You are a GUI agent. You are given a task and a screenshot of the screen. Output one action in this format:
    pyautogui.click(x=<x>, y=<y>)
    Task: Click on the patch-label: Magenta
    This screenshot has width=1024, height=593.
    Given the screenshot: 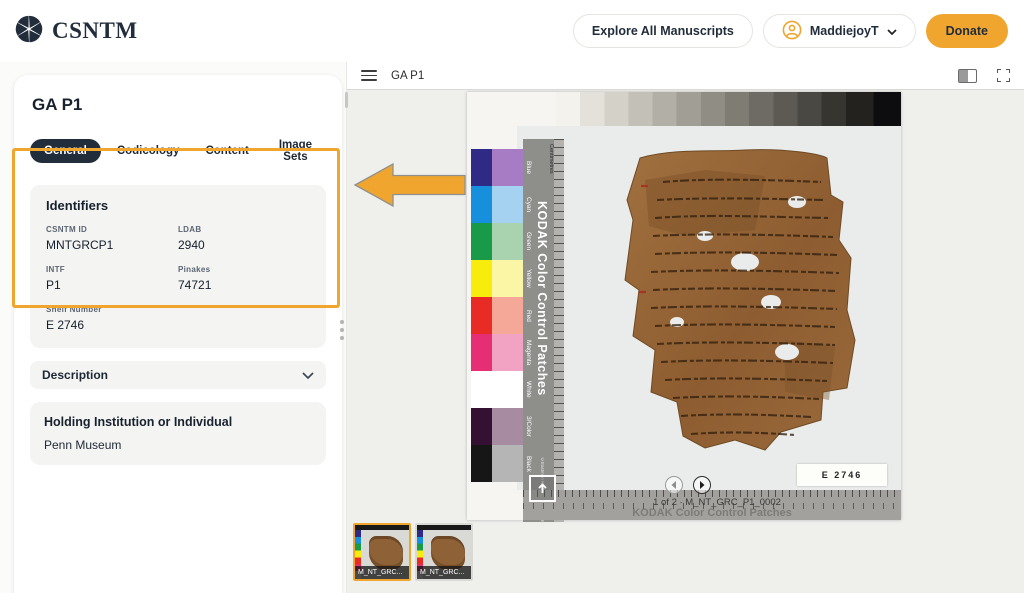 What is the action you would take?
    pyautogui.click(x=528, y=352)
    